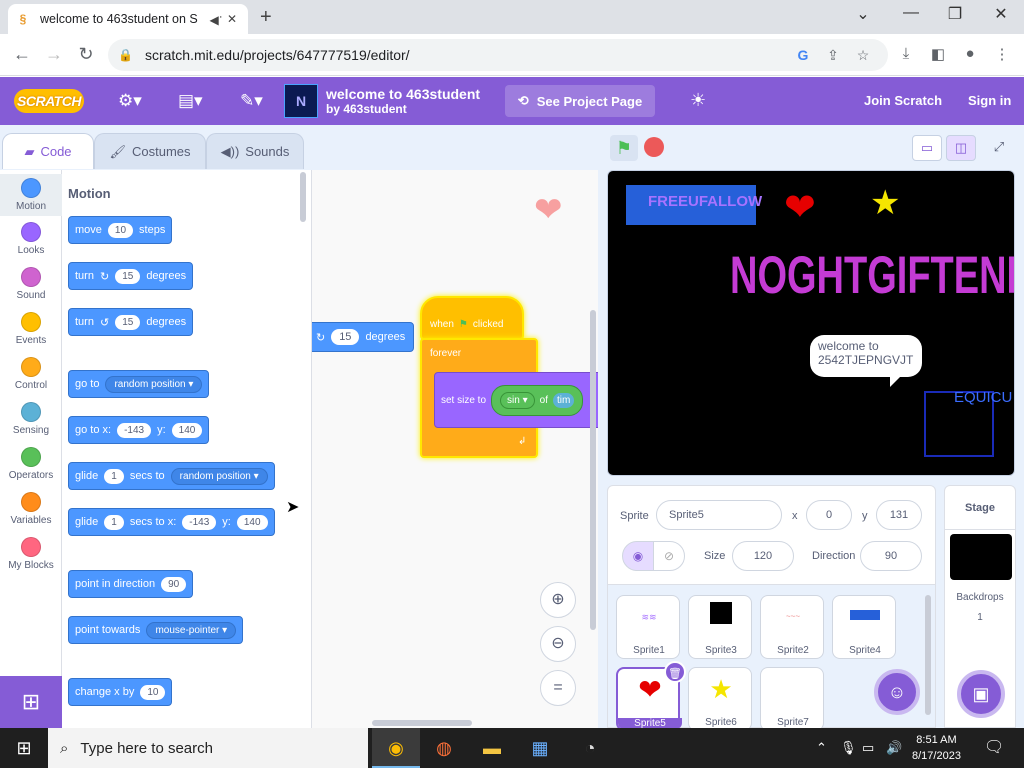 Image resolution: width=1024 pixels, height=768 pixels. What do you see at coordinates (911, 13) in the screenshot?
I see `minimize-icon: —` at bounding box center [911, 13].